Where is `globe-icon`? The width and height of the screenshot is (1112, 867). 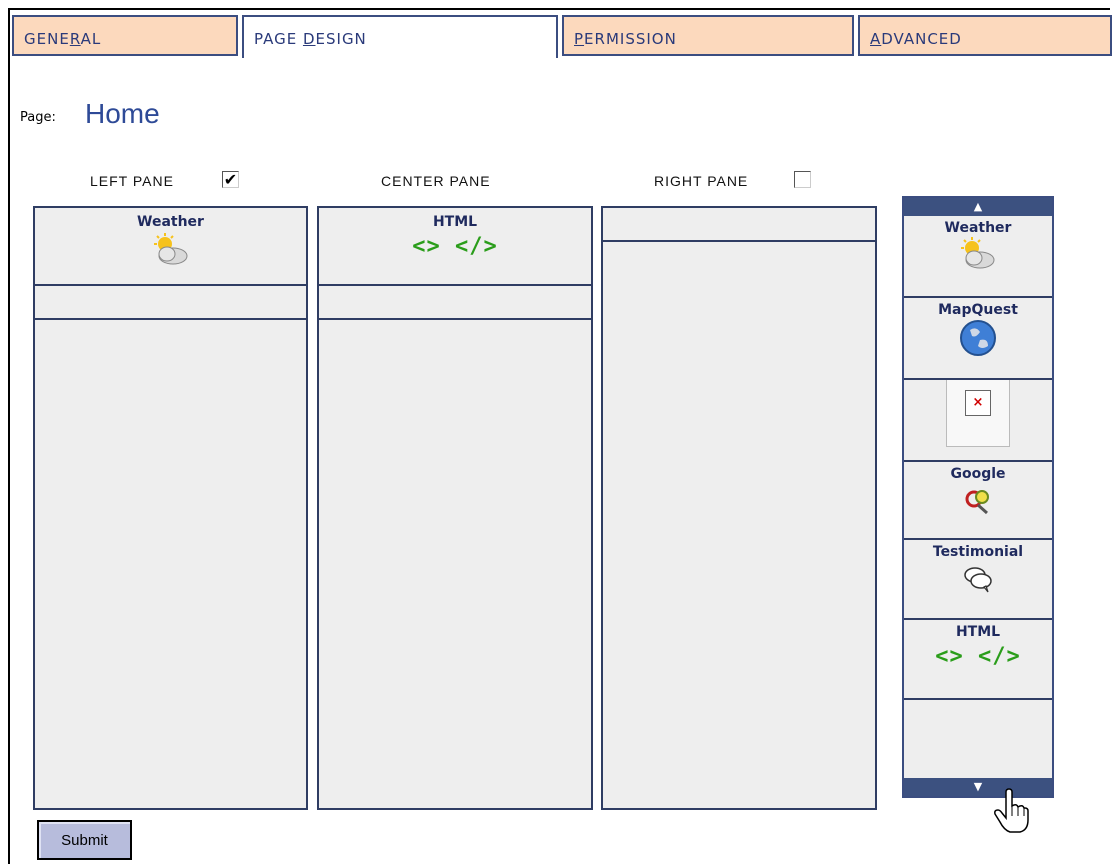 globe-icon is located at coordinates (978, 338).